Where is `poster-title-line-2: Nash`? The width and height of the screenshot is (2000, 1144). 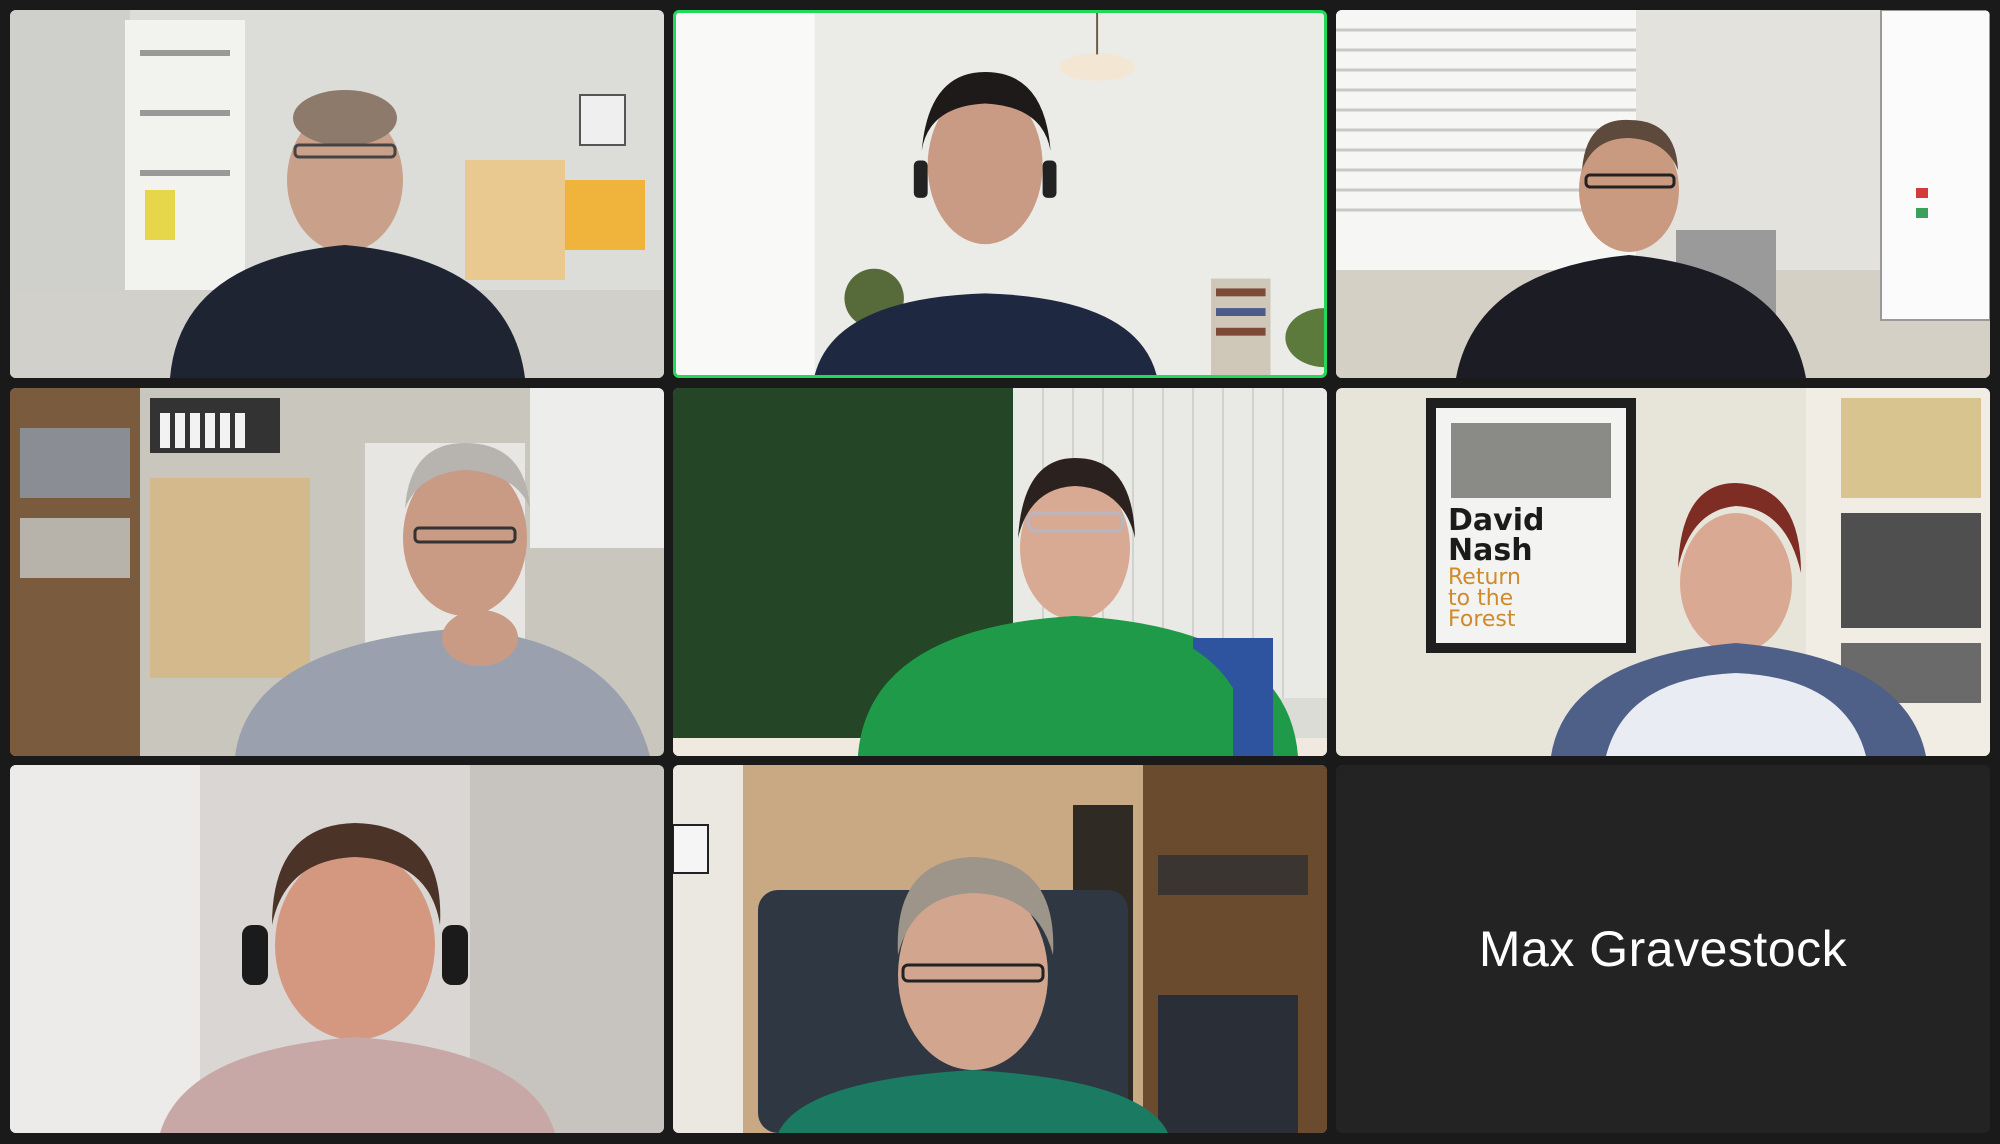
poster-title-line-2: Nash is located at coordinates (1490, 550).